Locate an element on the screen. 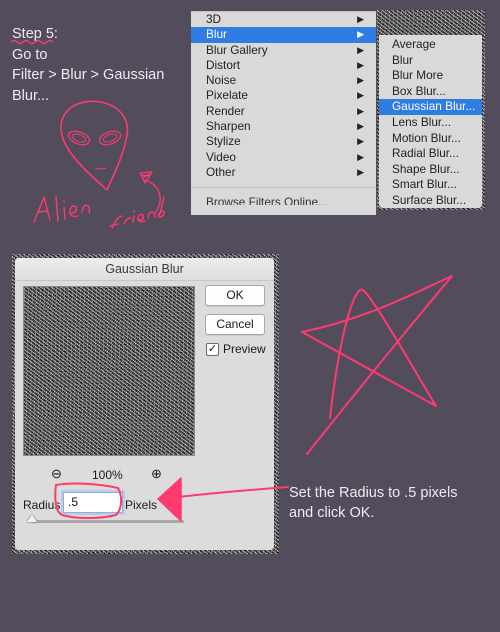 The height and width of the screenshot is (632, 500). menu-item-3d: 3D ▶ is located at coordinates (283, 19).